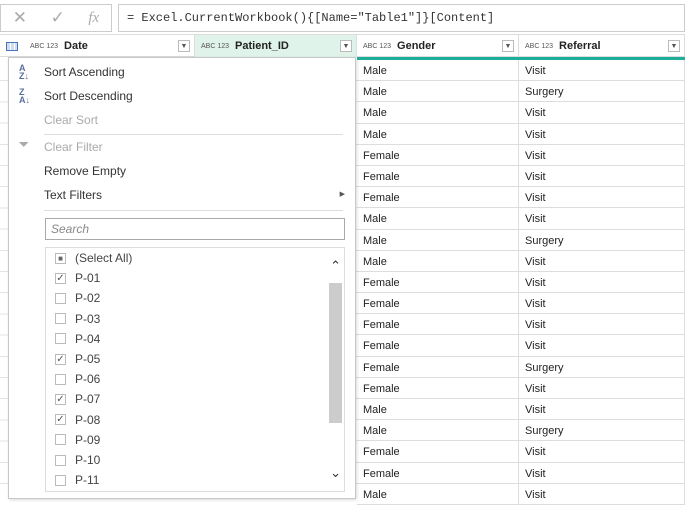 The height and width of the screenshot is (505, 685). Describe the element at coordinates (12, 46) in the screenshot. I see `table-menu-icon` at that location.